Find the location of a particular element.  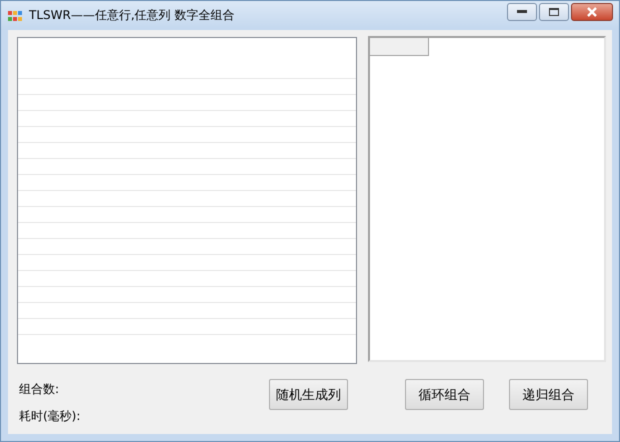

info-label: 耗时(毫秒): is located at coordinates (50, 416).